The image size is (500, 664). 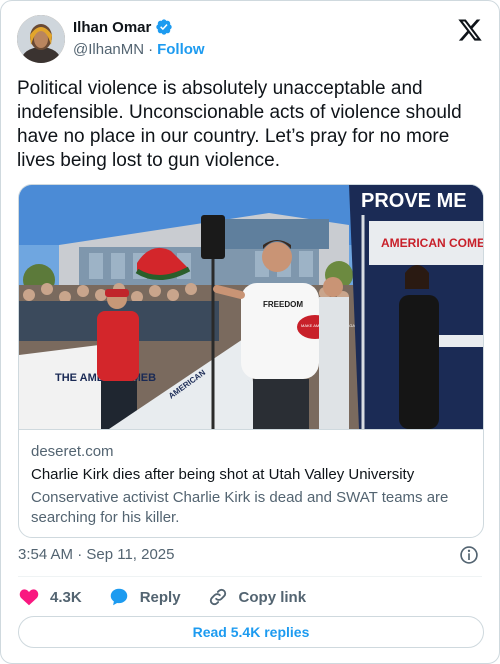 What do you see at coordinates (272, 597) in the screenshot?
I see `copy-link-label: Copy link` at bounding box center [272, 597].